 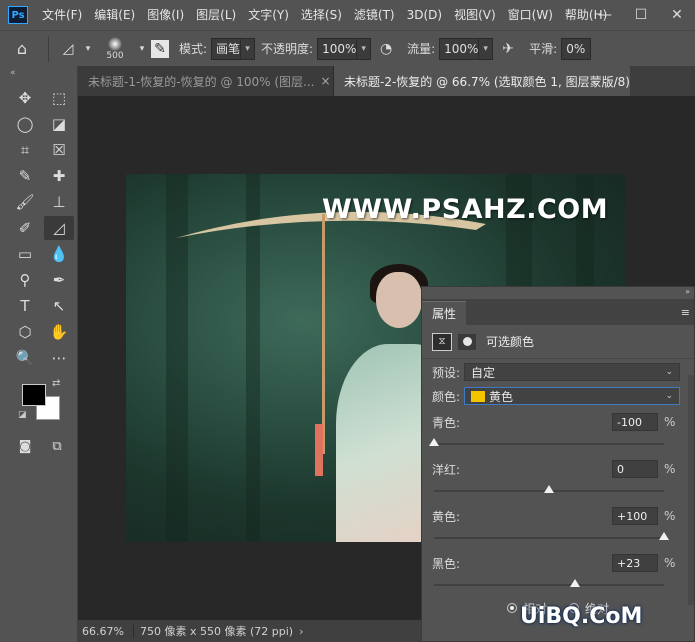 What do you see at coordinates (59, 150) in the screenshot?
I see `frame-tool-icon: ☒` at bounding box center [59, 150].